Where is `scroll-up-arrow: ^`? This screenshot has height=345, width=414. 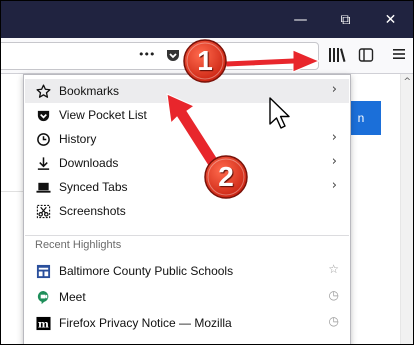
scroll-up-arrow: ^ is located at coordinates (407, 82).